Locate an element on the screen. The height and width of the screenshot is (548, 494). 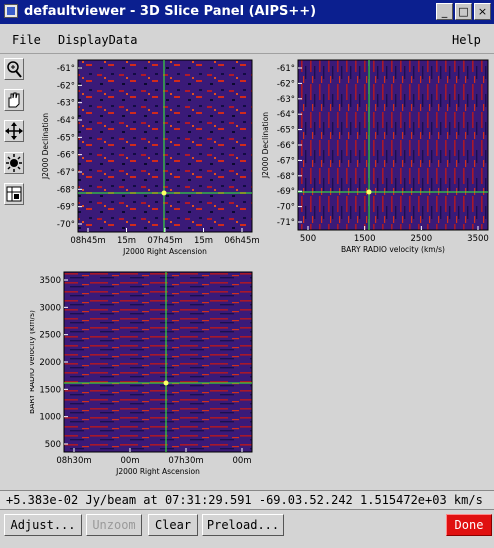
zoom-icon is located at coordinates (14, 69).